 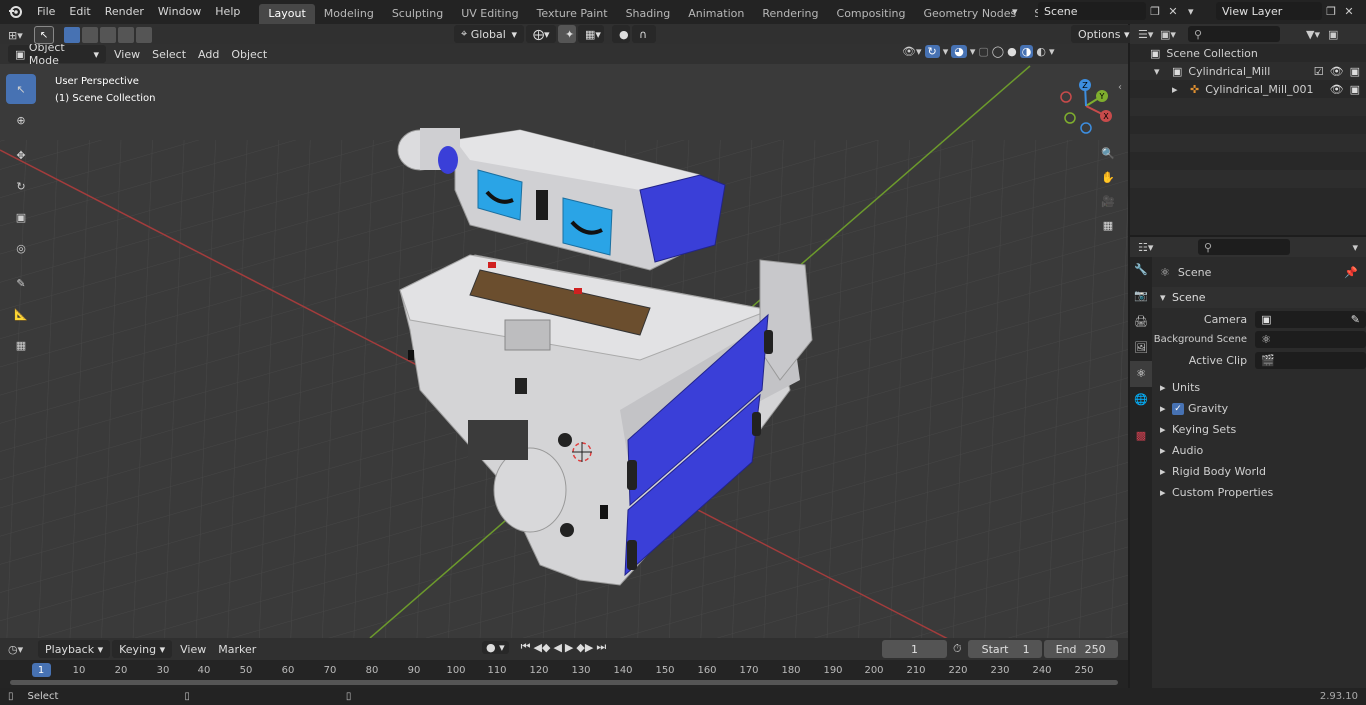 What do you see at coordinates (124, 12) in the screenshot?
I see `menu-render: Render` at bounding box center [124, 12].